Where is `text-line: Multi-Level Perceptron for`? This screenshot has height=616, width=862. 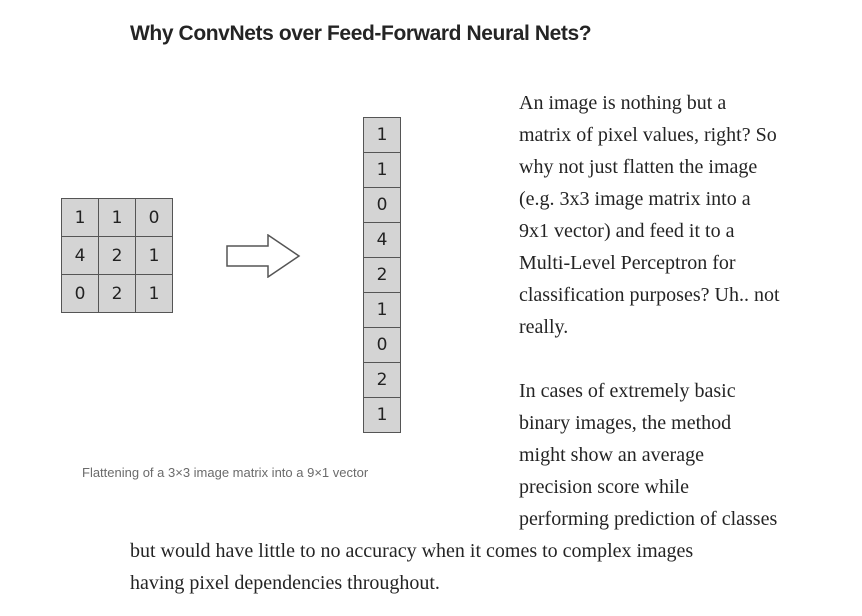
text-line: Multi-Level Perceptron for is located at coordinates (627, 263).